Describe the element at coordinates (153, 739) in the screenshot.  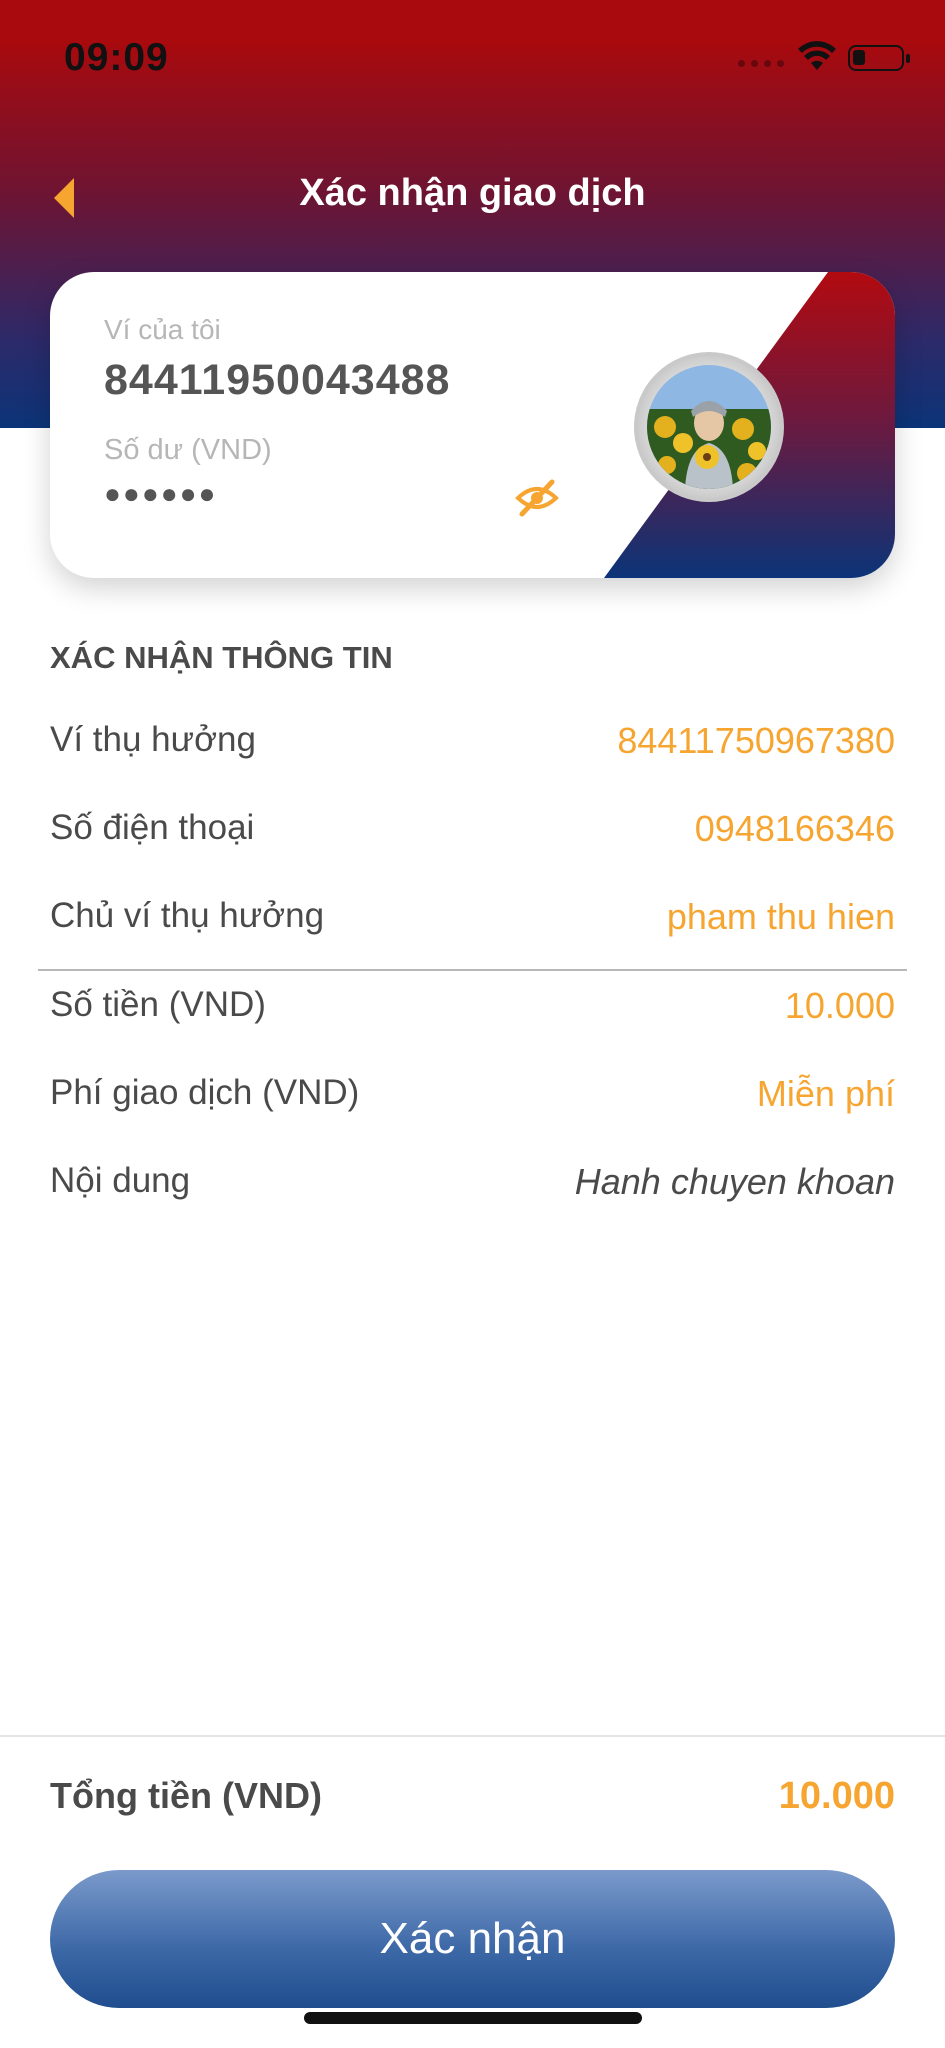
I see `row-label: Ví thụ hưởng` at that location.